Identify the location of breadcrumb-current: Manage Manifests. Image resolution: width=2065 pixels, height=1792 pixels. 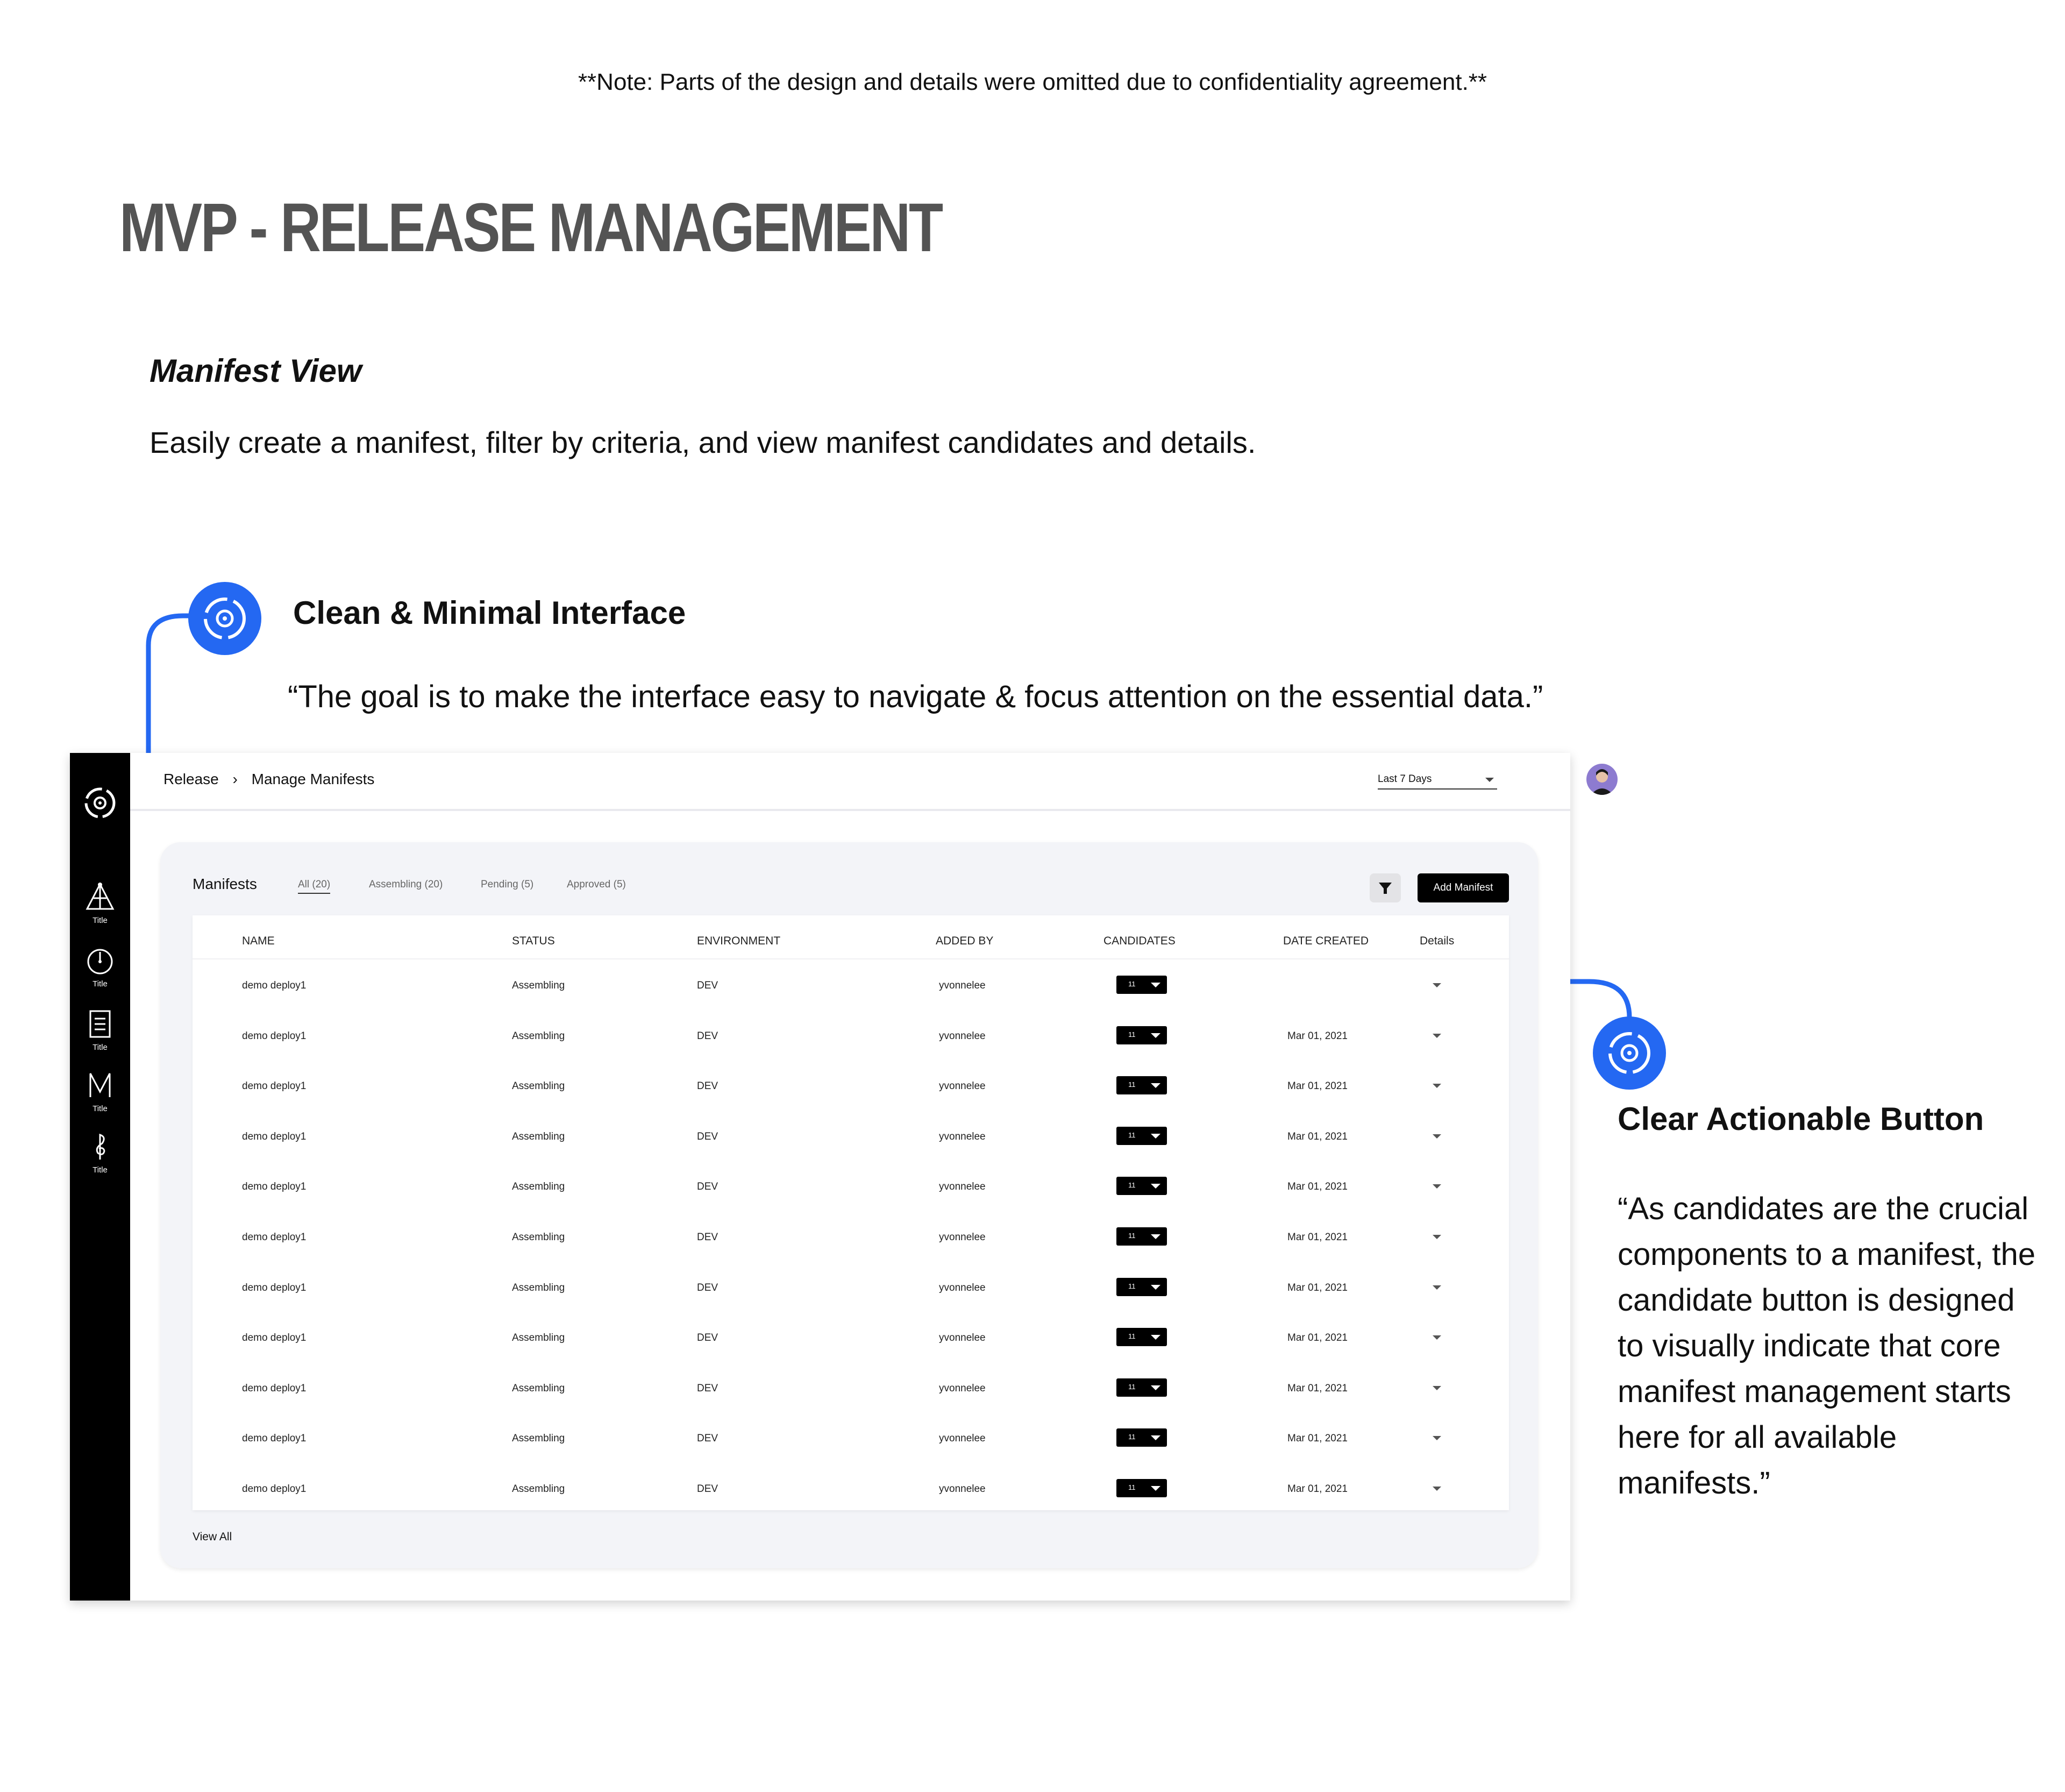
(313, 779).